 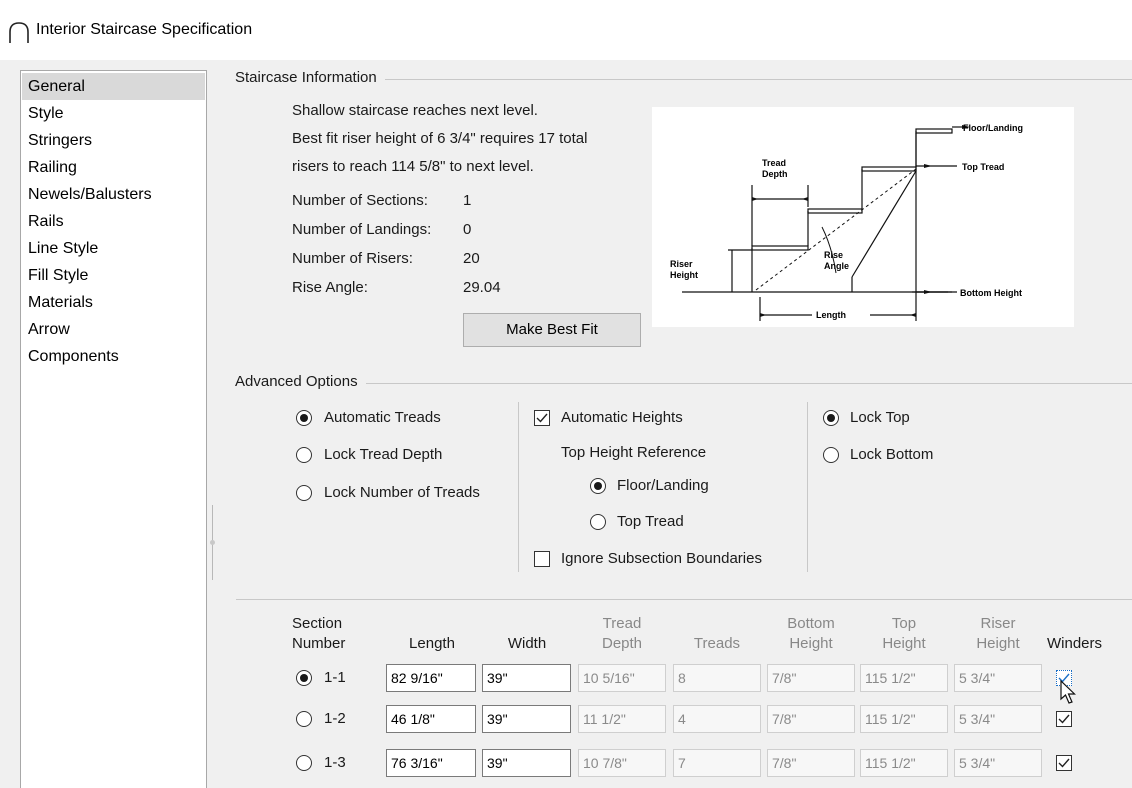 What do you see at coordinates (144, 29) in the screenshot?
I see `window-title: Interior Staircase Specification` at bounding box center [144, 29].